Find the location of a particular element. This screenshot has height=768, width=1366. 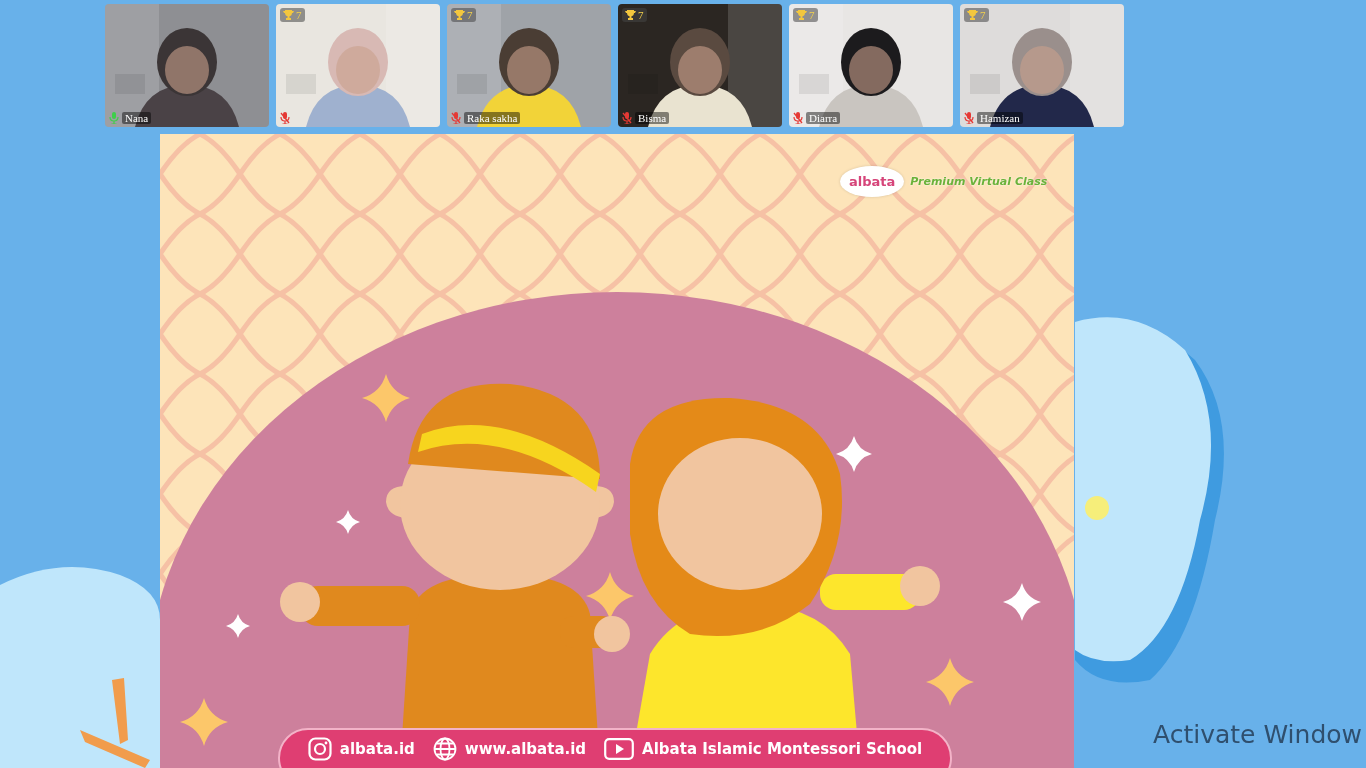

dot-shape is located at coordinates (1097, 508).